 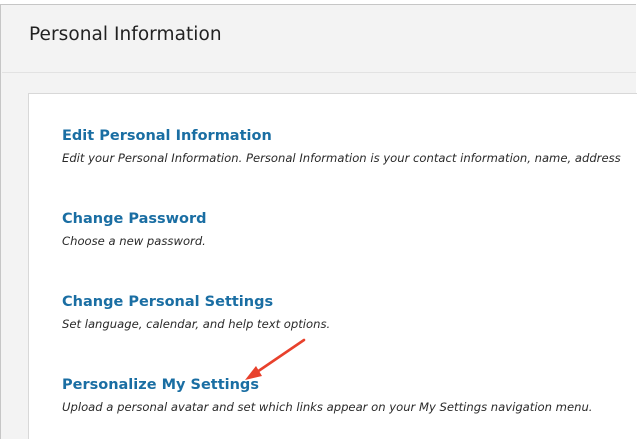 I want to click on edit-personal-information-link: Edit Personal Information, so click(x=349, y=136).